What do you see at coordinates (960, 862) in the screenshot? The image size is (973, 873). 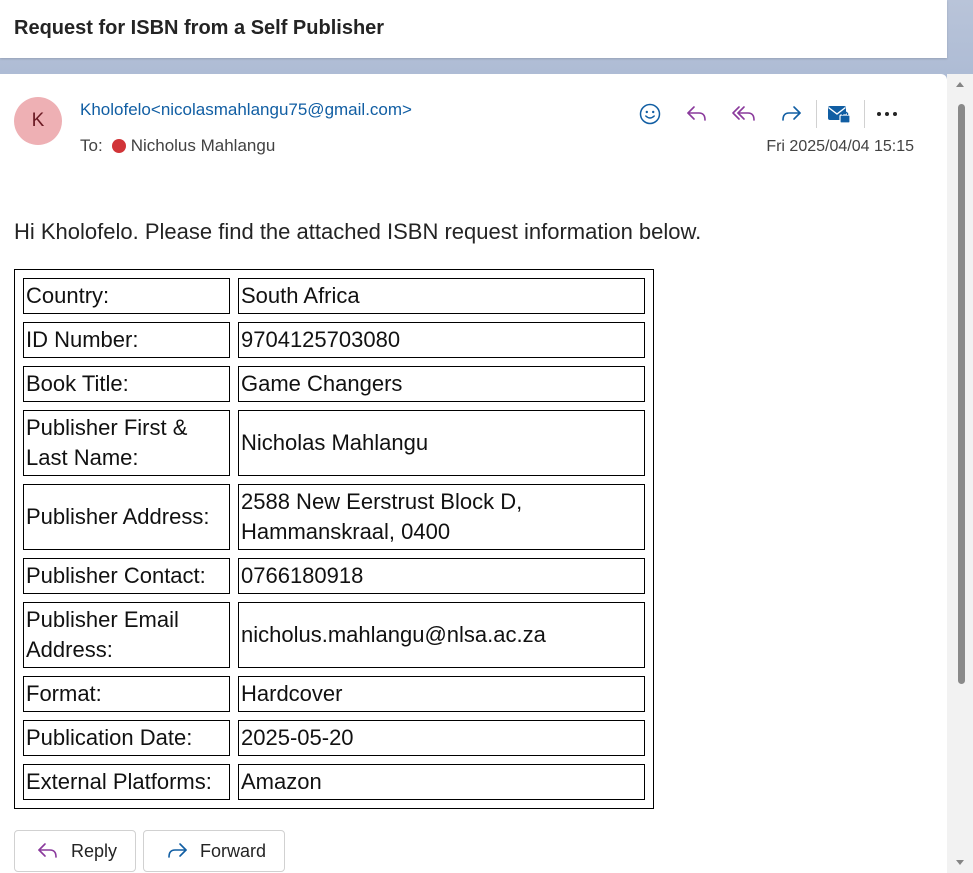 I see `scroll-down-arrow-icon` at bounding box center [960, 862].